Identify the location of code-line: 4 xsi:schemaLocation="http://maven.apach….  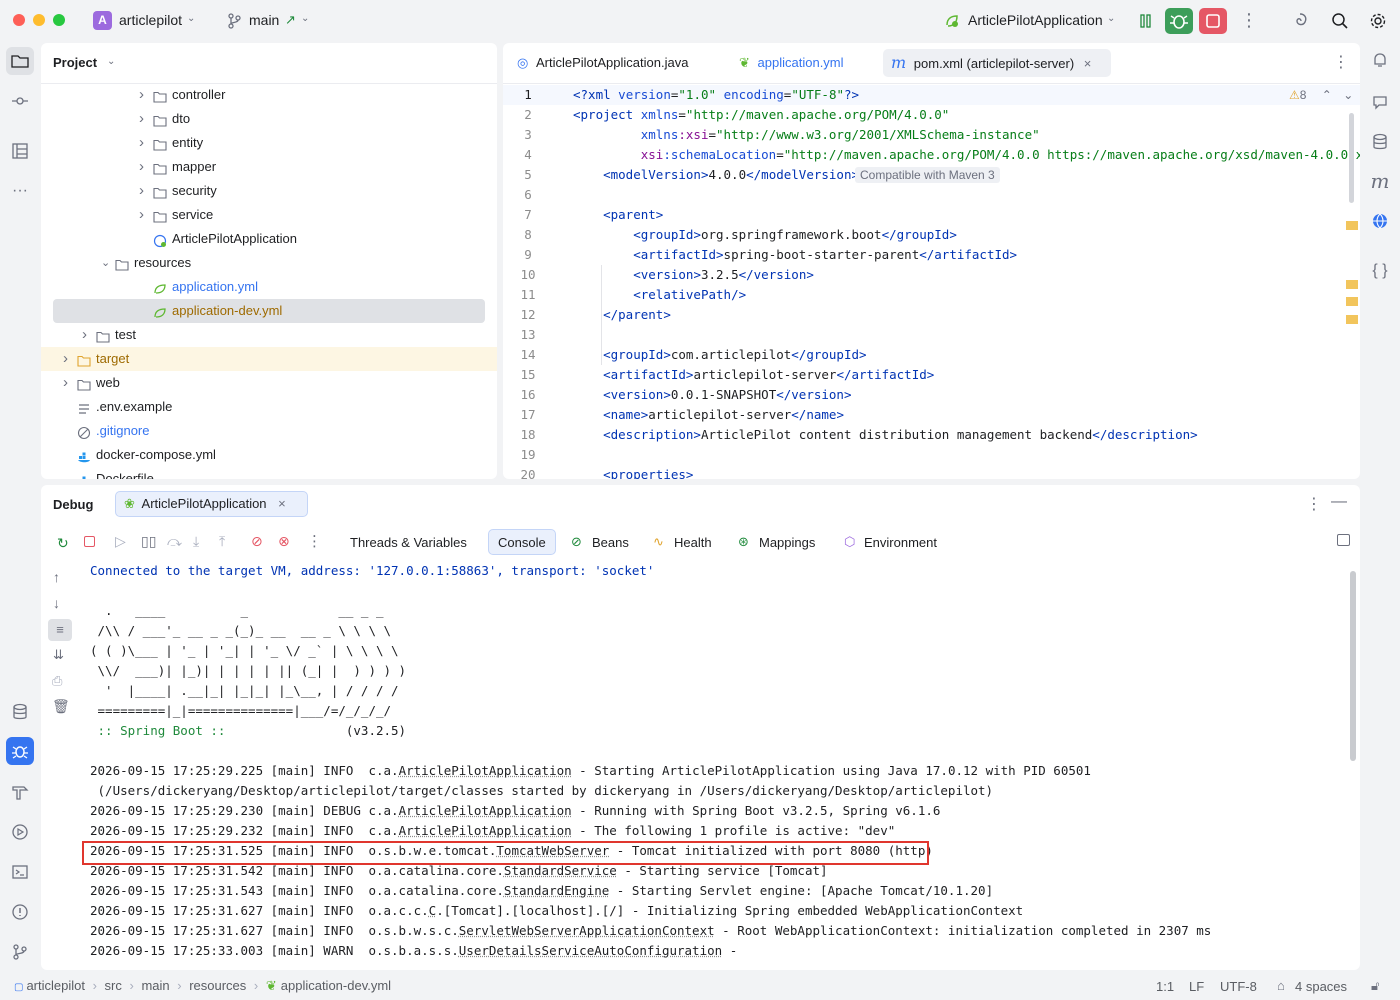
(931, 155).